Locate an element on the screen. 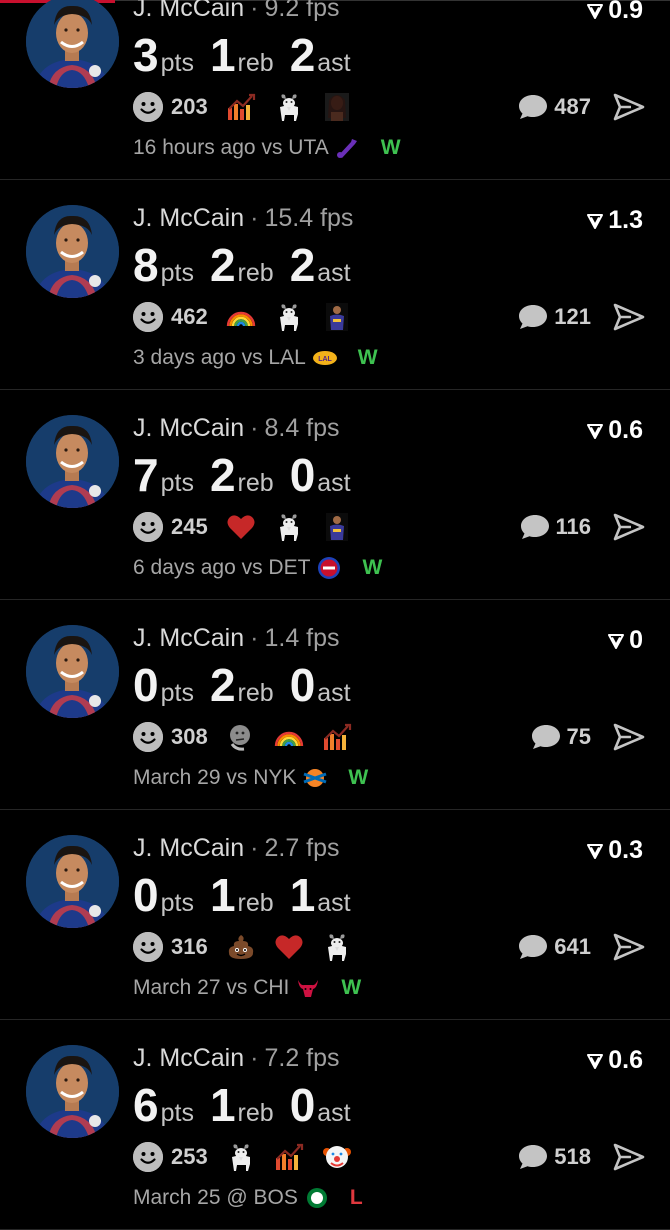 The height and width of the screenshot is (1230, 670). opponent: vs NYK is located at coordinates (261, 778).